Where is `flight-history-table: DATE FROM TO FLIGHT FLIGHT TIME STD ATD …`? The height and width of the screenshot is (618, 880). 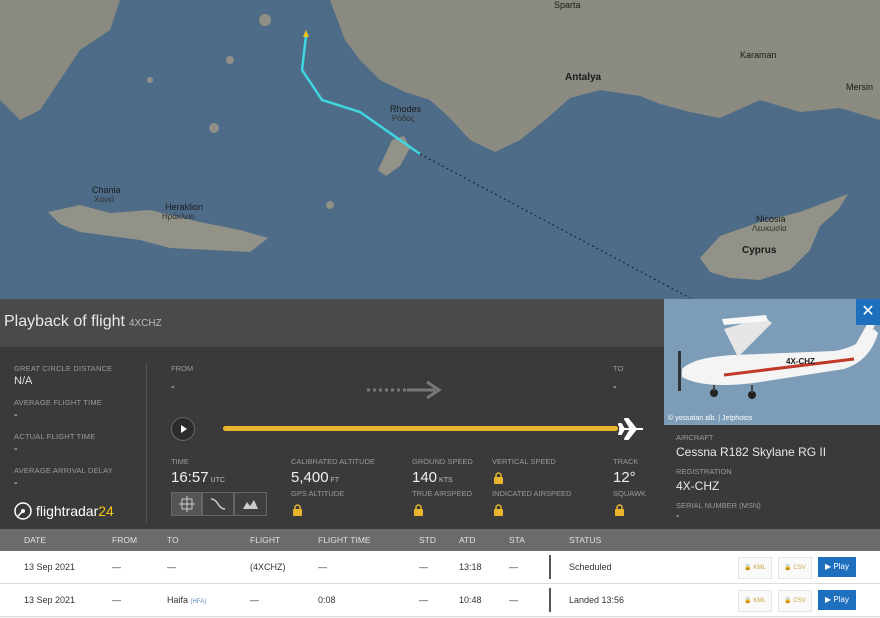 flight-history-table: DATE FROM TO FLIGHT FLIGHT TIME STD ATD … is located at coordinates (440, 573).